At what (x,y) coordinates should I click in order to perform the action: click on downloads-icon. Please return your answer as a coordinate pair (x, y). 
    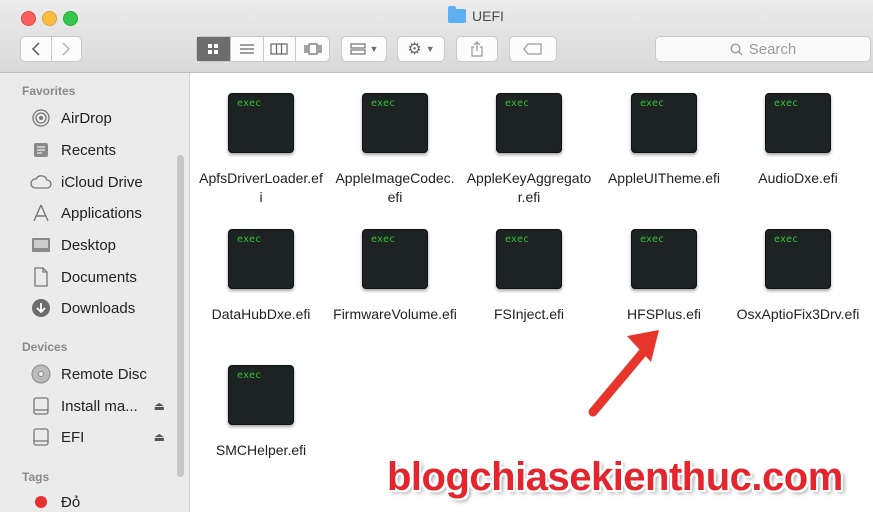
    Looking at the image, I should click on (41, 308).